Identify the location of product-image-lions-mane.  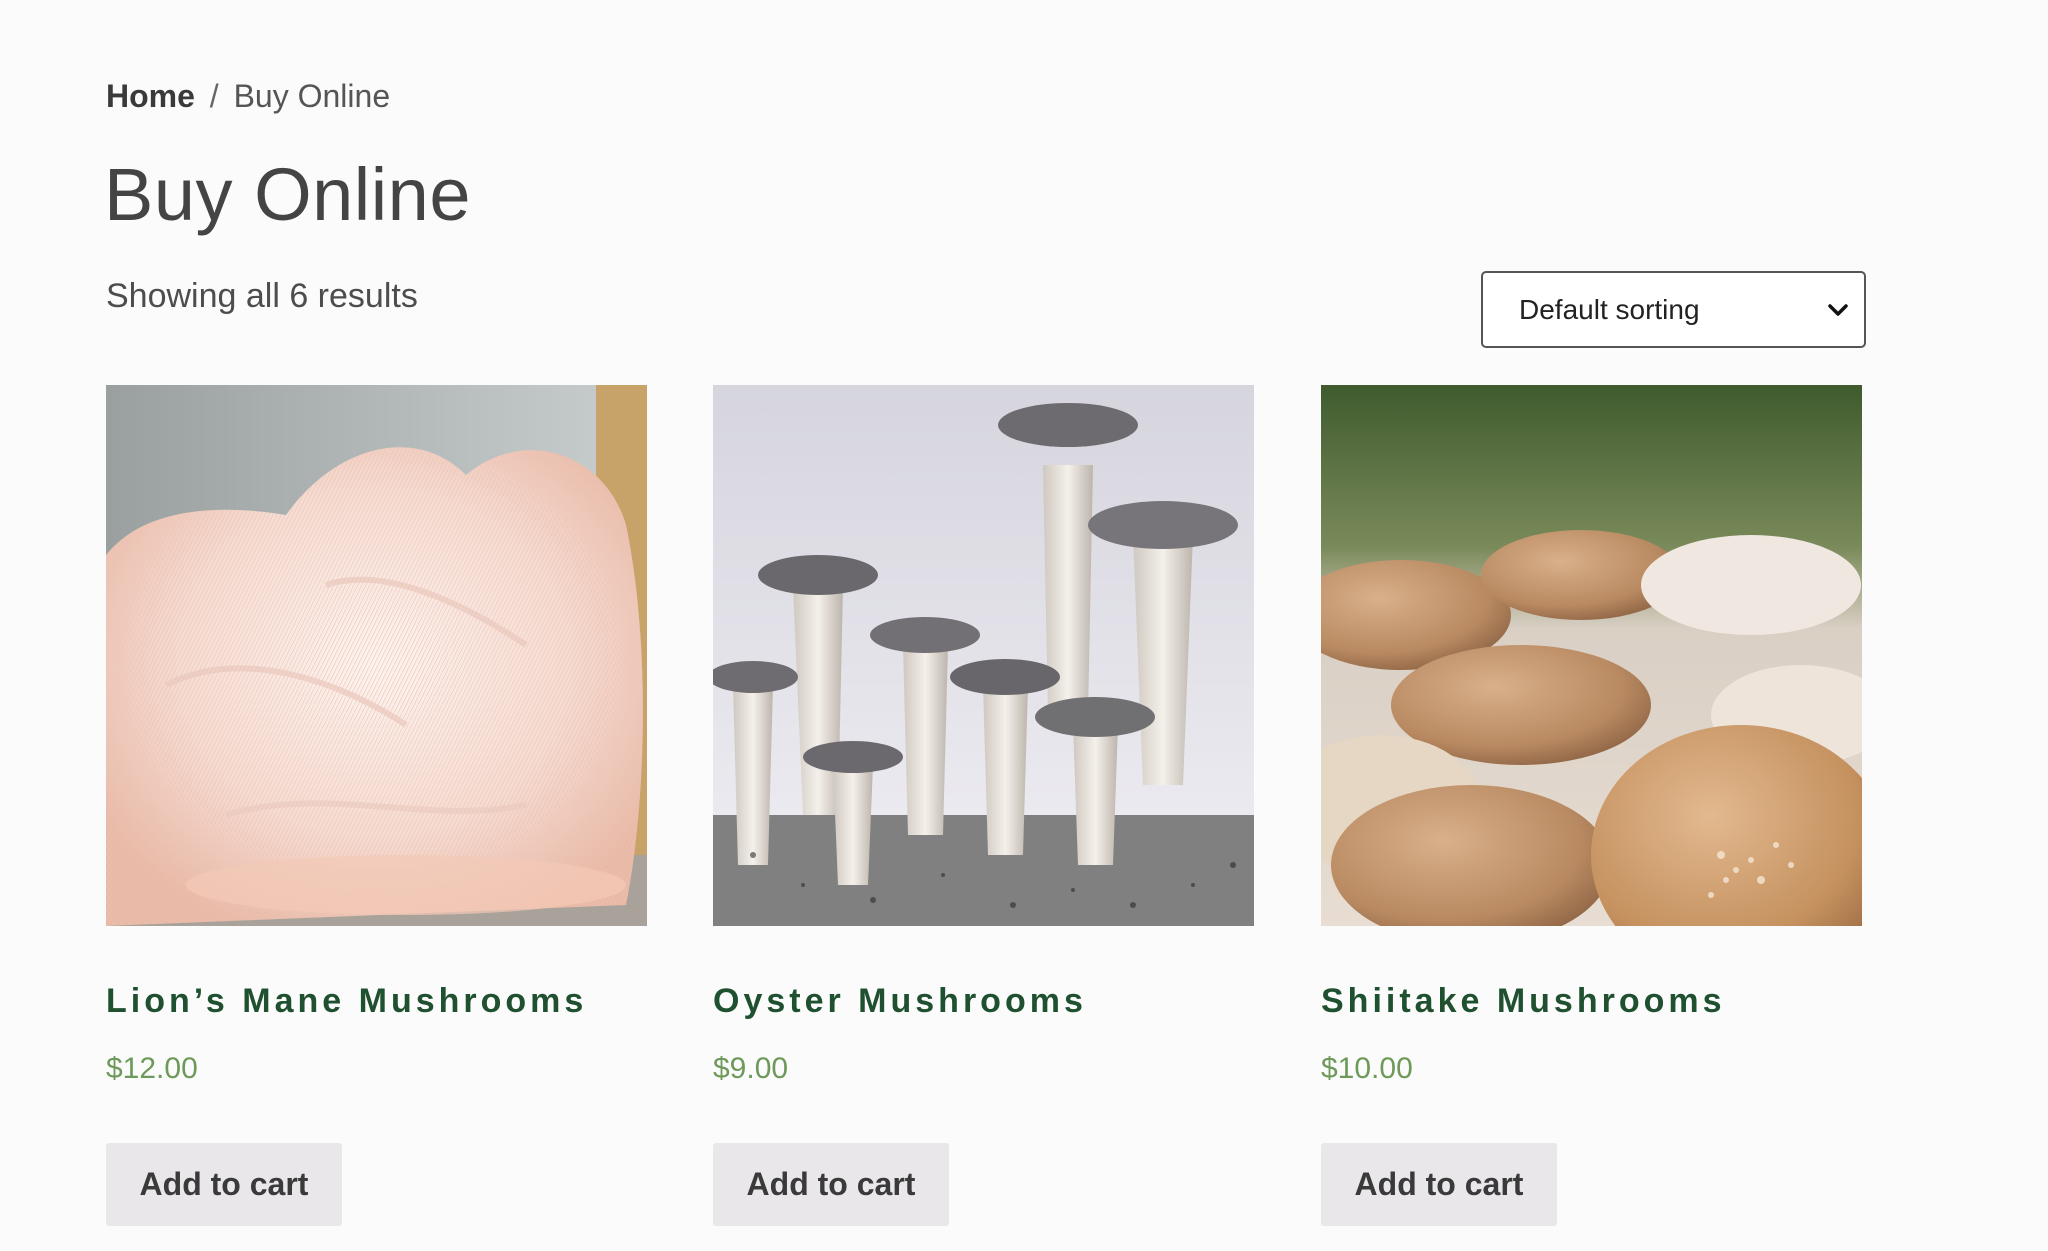
(376, 655).